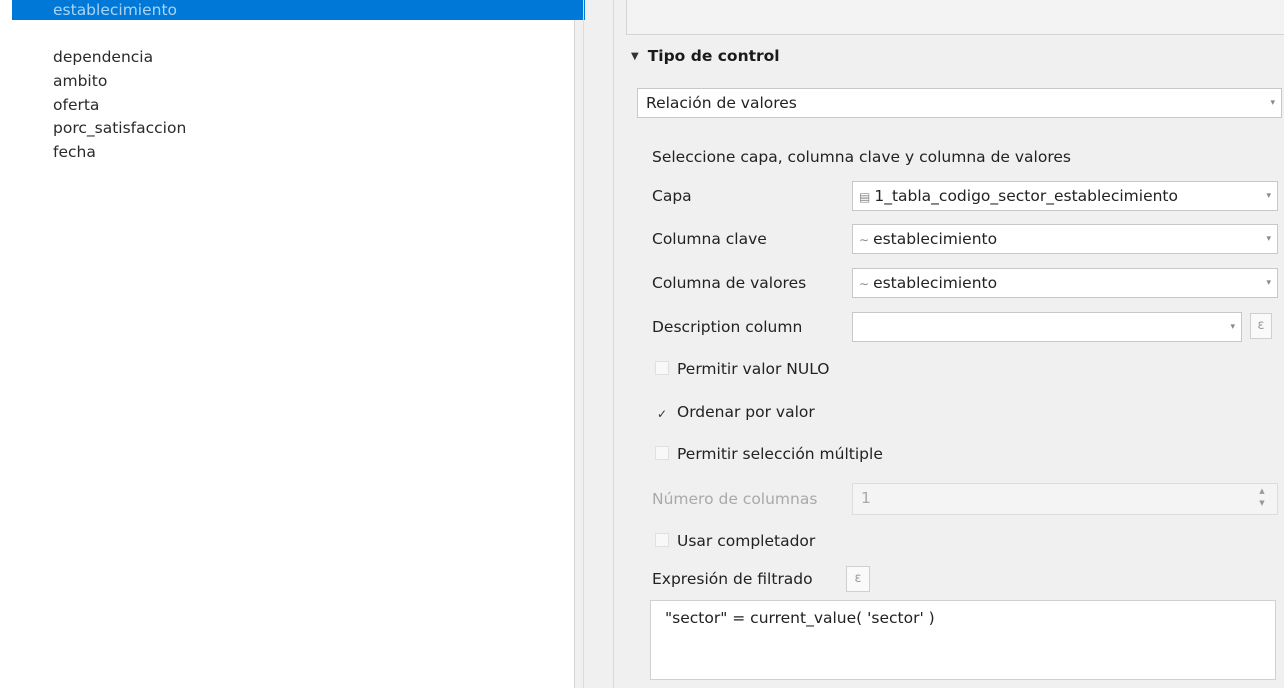 This screenshot has height=688, width=1284. What do you see at coordinates (1026, 196) in the screenshot?
I see `layer-value: 1_tabla_codigo_sector_establecimiento` at bounding box center [1026, 196].